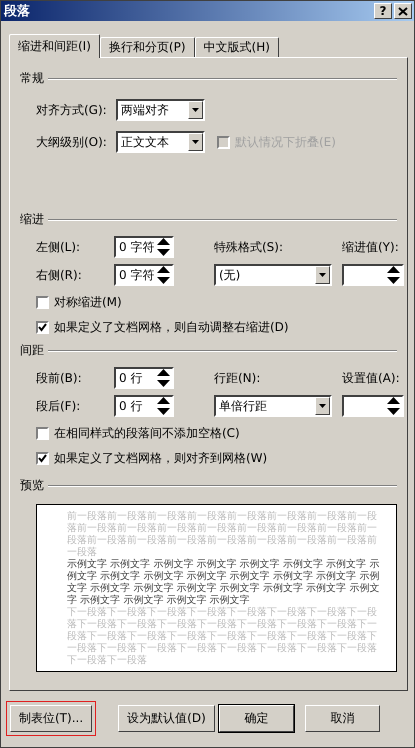 Image resolution: width=415 pixels, height=748 pixels. What do you see at coordinates (72, 110) in the screenshot?
I see `field-label: 对齐方式(G):` at bounding box center [72, 110].